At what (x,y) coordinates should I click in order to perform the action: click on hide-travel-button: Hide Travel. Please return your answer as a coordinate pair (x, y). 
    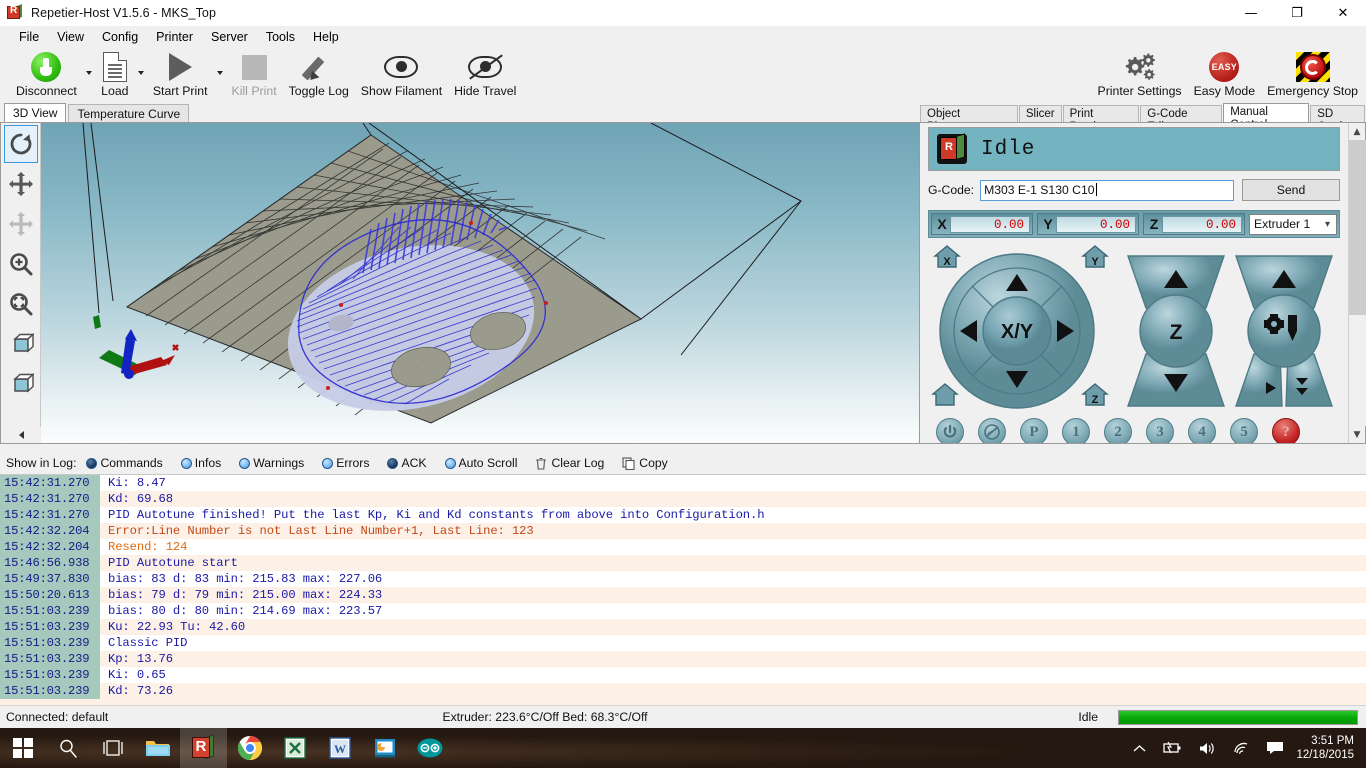
    Looking at the image, I should click on (485, 72).